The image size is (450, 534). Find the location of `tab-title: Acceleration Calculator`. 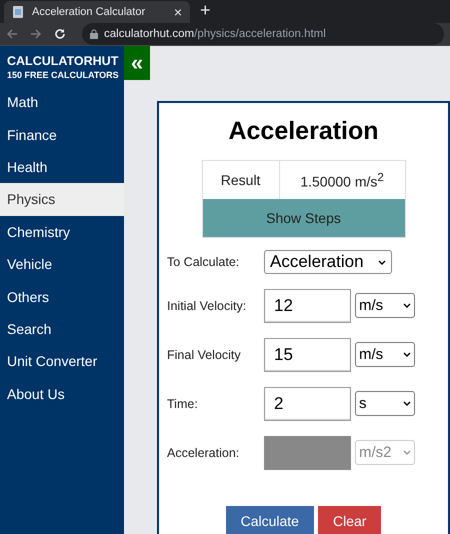

tab-title: Acceleration Calculator is located at coordinates (89, 12).